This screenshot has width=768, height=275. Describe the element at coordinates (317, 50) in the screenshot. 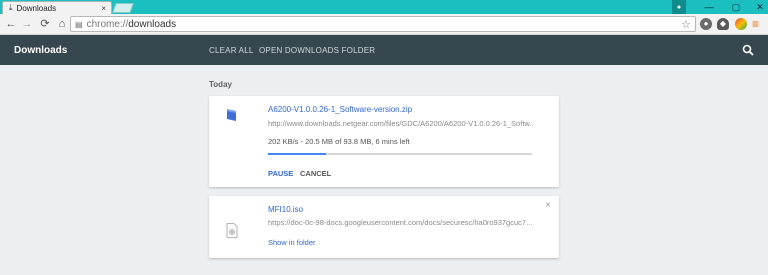

I see `open-downloads-folder-button: OPEN DOWNLOADS FOLDER` at that location.